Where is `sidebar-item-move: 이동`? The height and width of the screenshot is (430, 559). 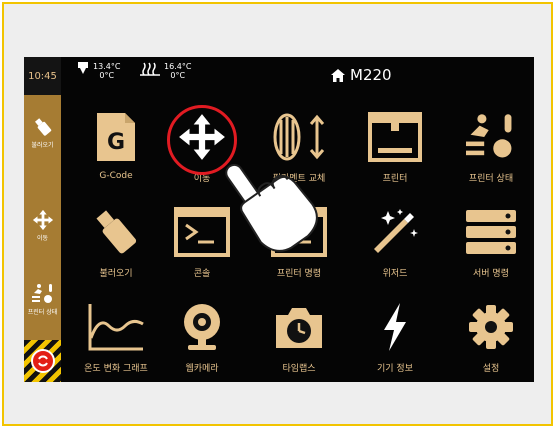
sidebar-item-move: 이동 is located at coordinates (42, 225).